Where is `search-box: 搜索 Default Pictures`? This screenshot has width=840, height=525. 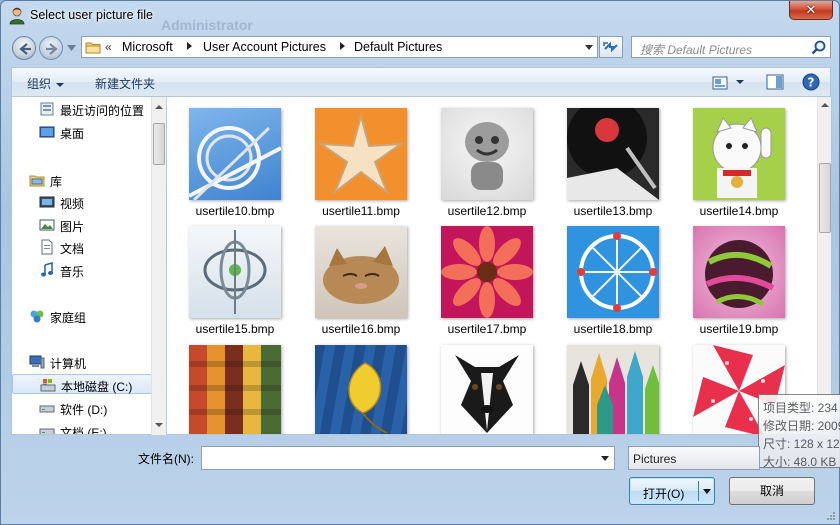 search-box: 搜索 Default Pictures is located at coordinates (731, 47).